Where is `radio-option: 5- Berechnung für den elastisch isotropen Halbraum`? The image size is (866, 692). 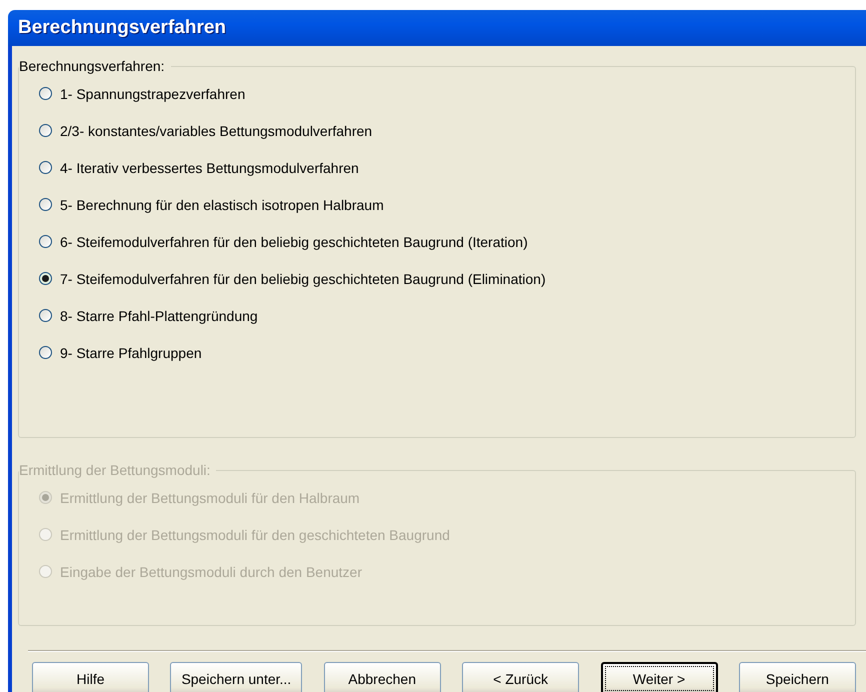
radio-option: 5- Berechnung für den elastisch isotropen Halbraum is located at coordinates (211, 204).